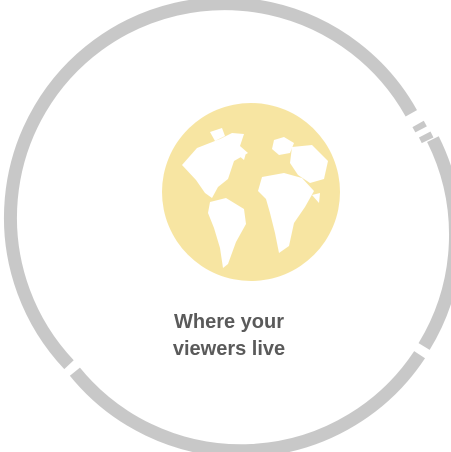 This screenshot has height=452, width=451. What do you see at coordinates (229, 322) in the screenshot?
I see `widget-label-line1: Where your` at bounding box center [229, 322].